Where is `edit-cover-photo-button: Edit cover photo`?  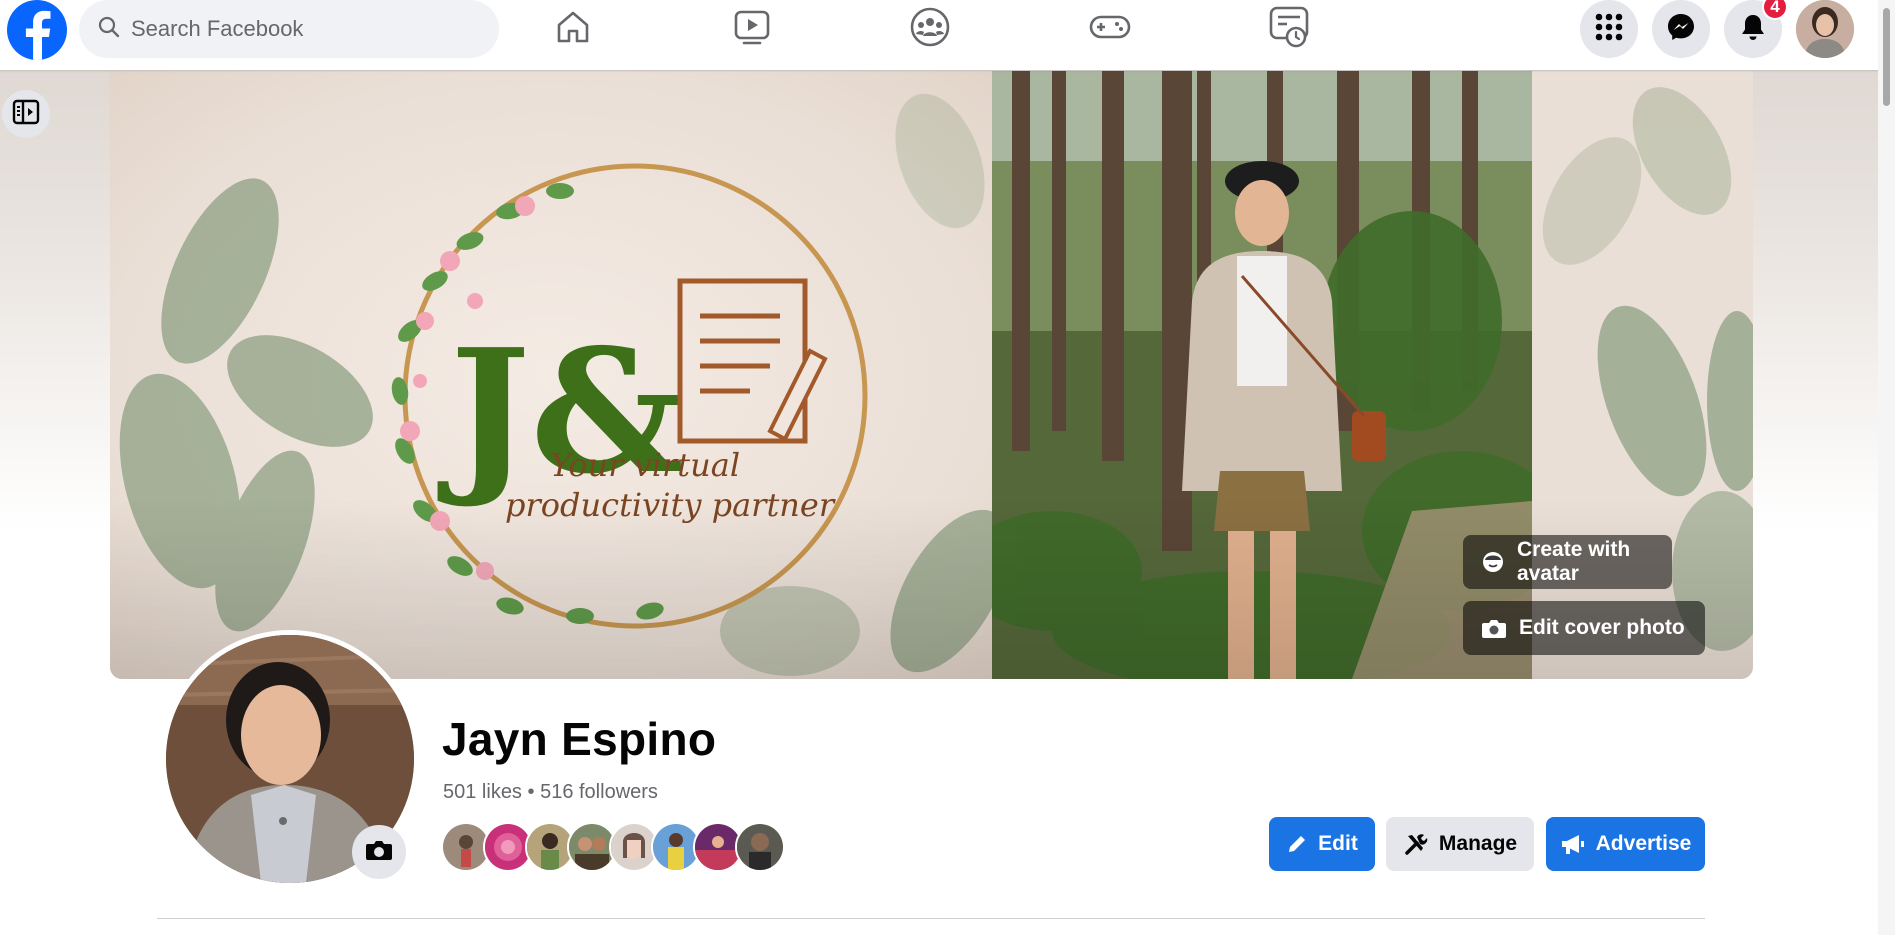
edit-cover-photo-button: Edit cover photo is located at coordinates (1584, 628).